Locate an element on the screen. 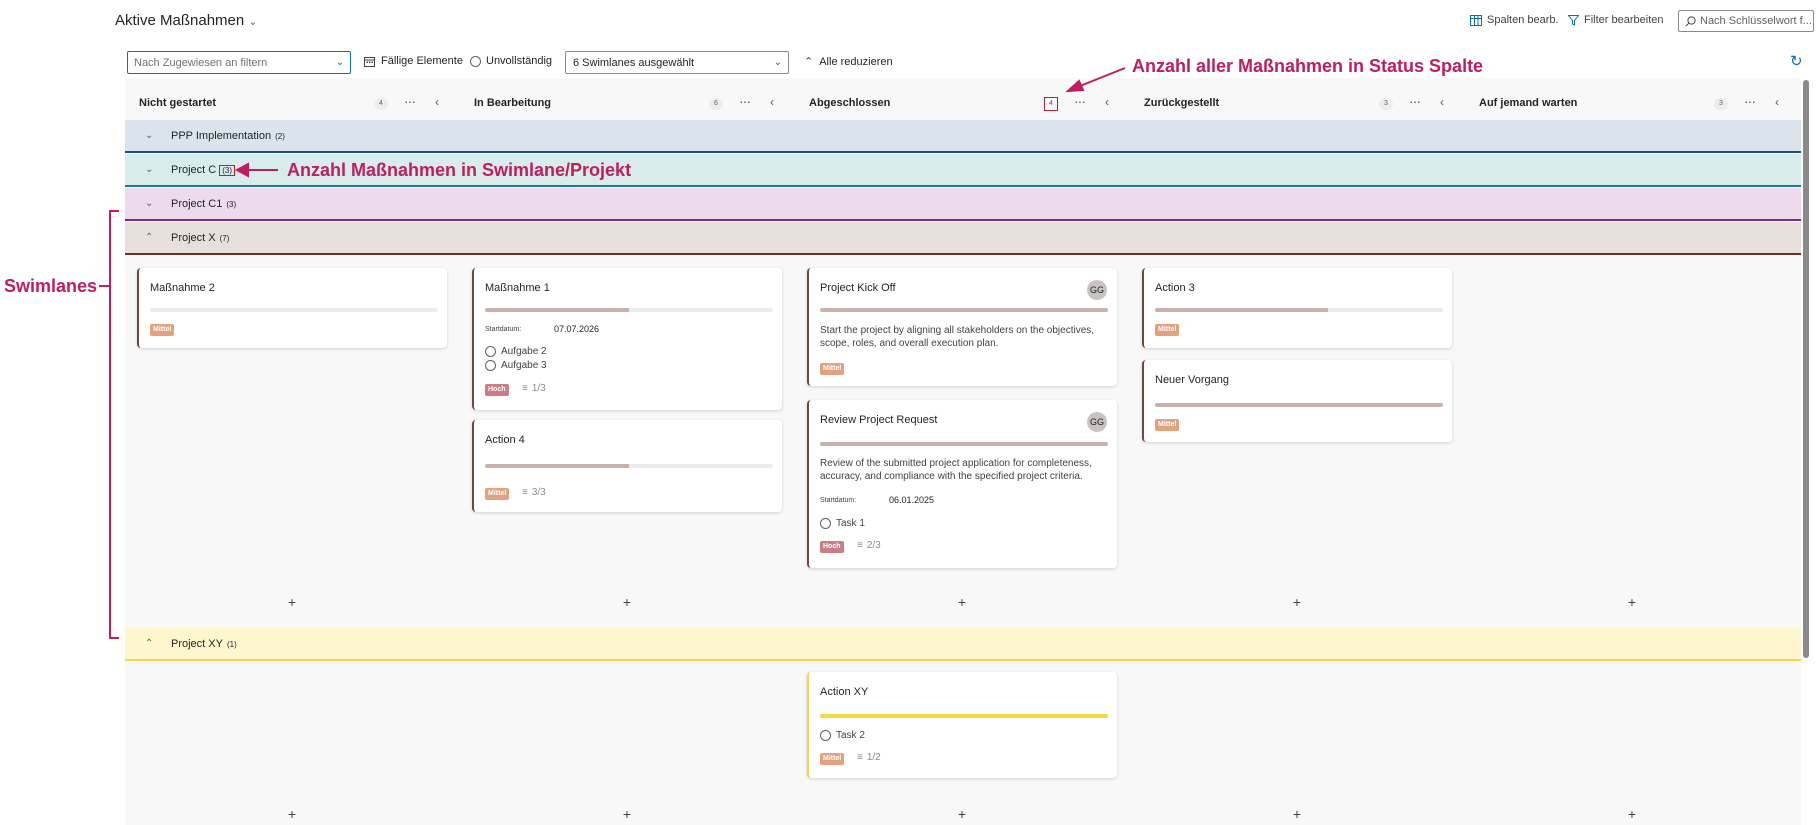  task-card-neuer-vorgang: Neuer Vorgang Mittel is located at coordinates (1297, 401).